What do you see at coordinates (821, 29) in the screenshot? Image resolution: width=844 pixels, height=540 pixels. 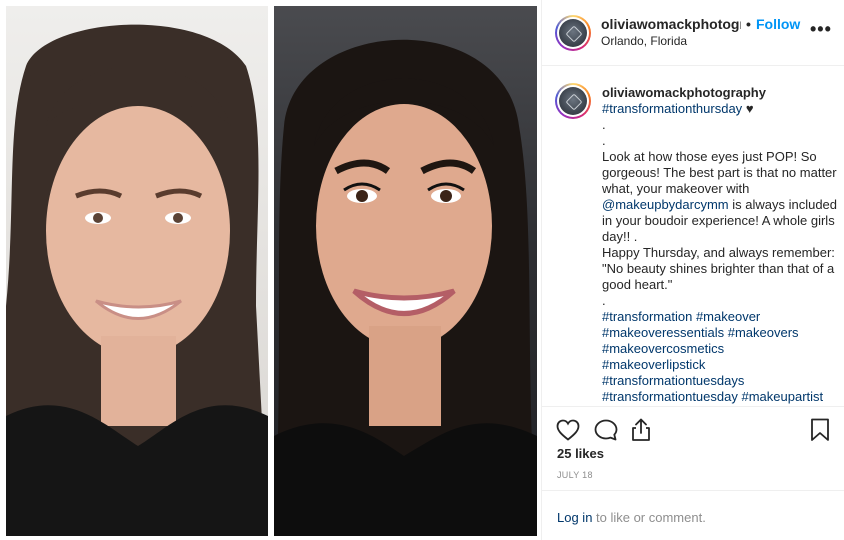 I see `more-options-icon: •••` at bounding box center [821, 29].